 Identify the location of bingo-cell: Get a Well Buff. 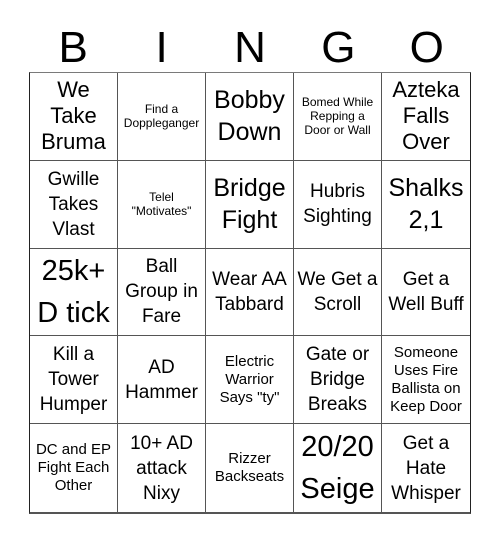
(426, 293).